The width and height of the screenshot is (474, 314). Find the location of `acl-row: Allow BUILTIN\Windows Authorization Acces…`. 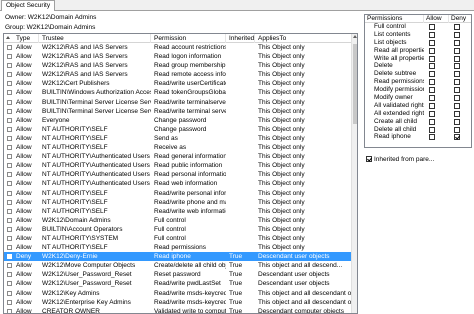

acl-row: Allow BUILTIN\Windows Authorization Acces… is located at coordinates (178, 92).